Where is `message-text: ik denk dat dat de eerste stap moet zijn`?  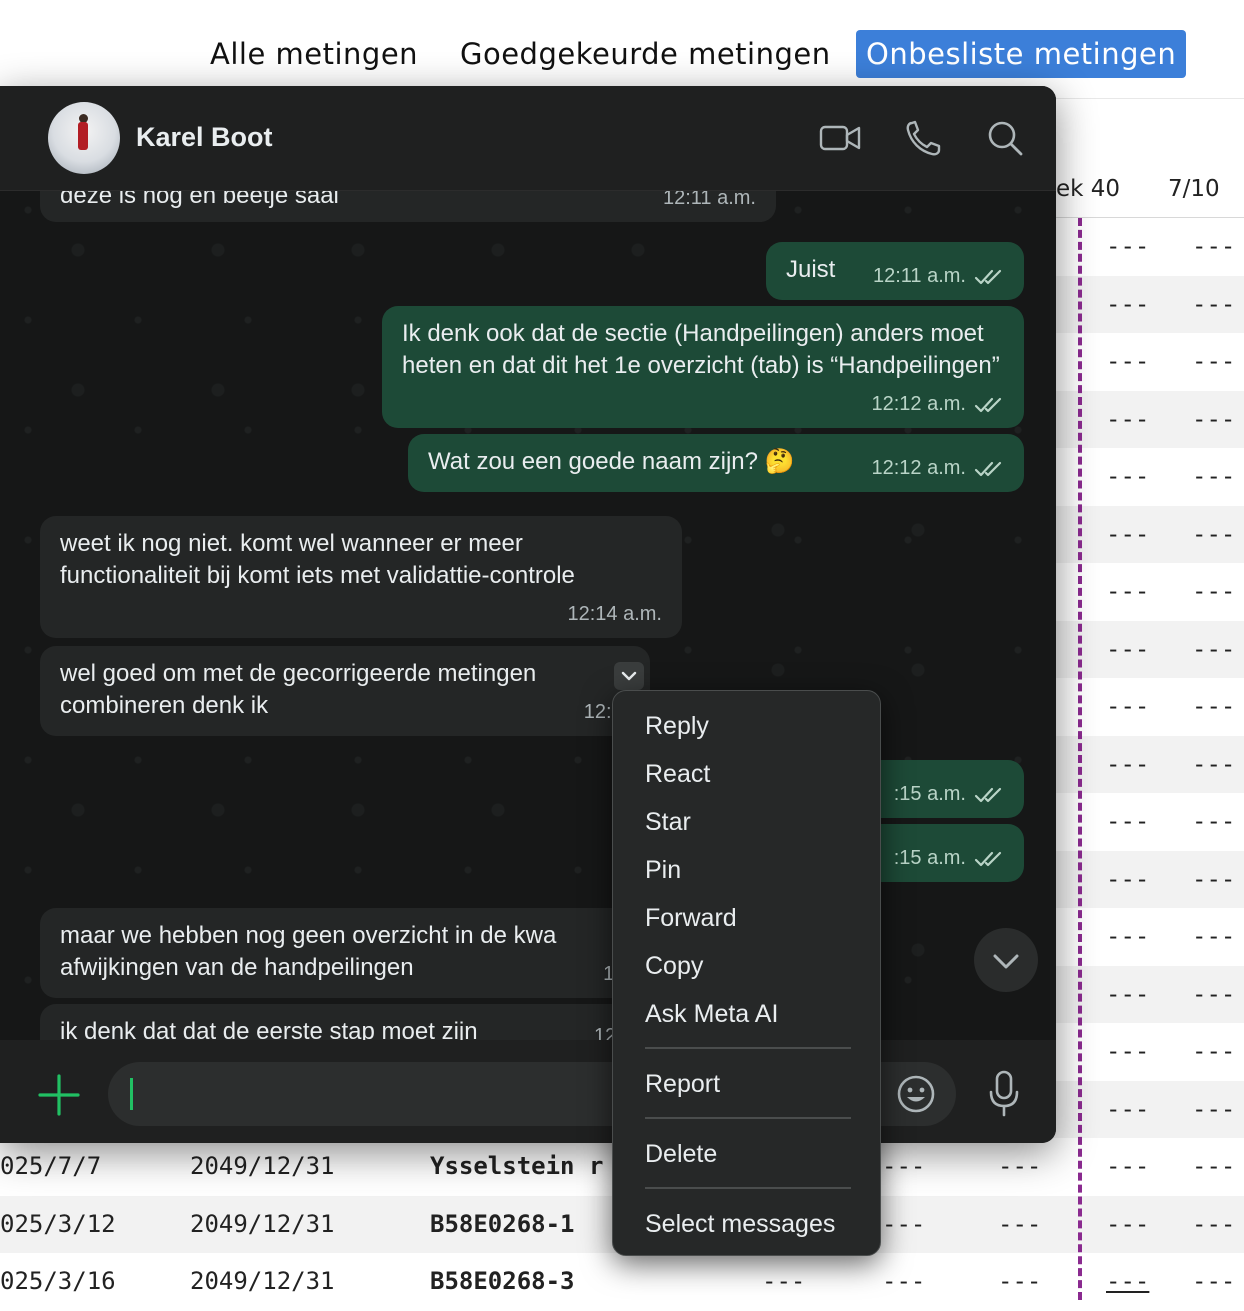 message-text: ik denk dat dat de eerste stap moet zijn is located at coordinates (269, 1029).